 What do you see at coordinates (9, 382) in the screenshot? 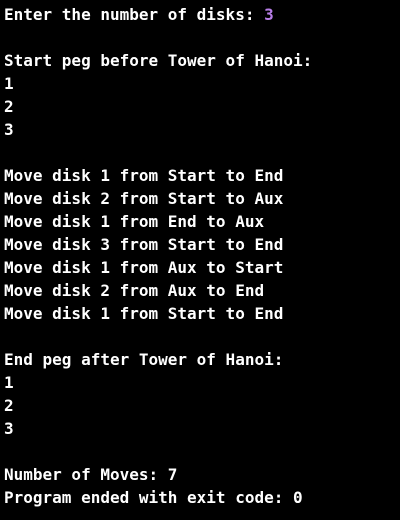
I see `end-peg-disk: 1` at bounding box center [9, 382].